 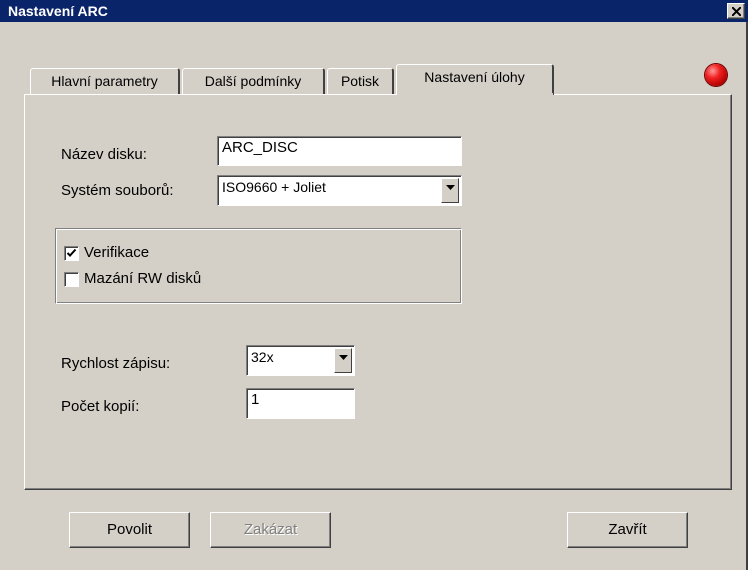 I want to click on tab-job-settings: Nastavení úlohy, so click(x=475, y=79).